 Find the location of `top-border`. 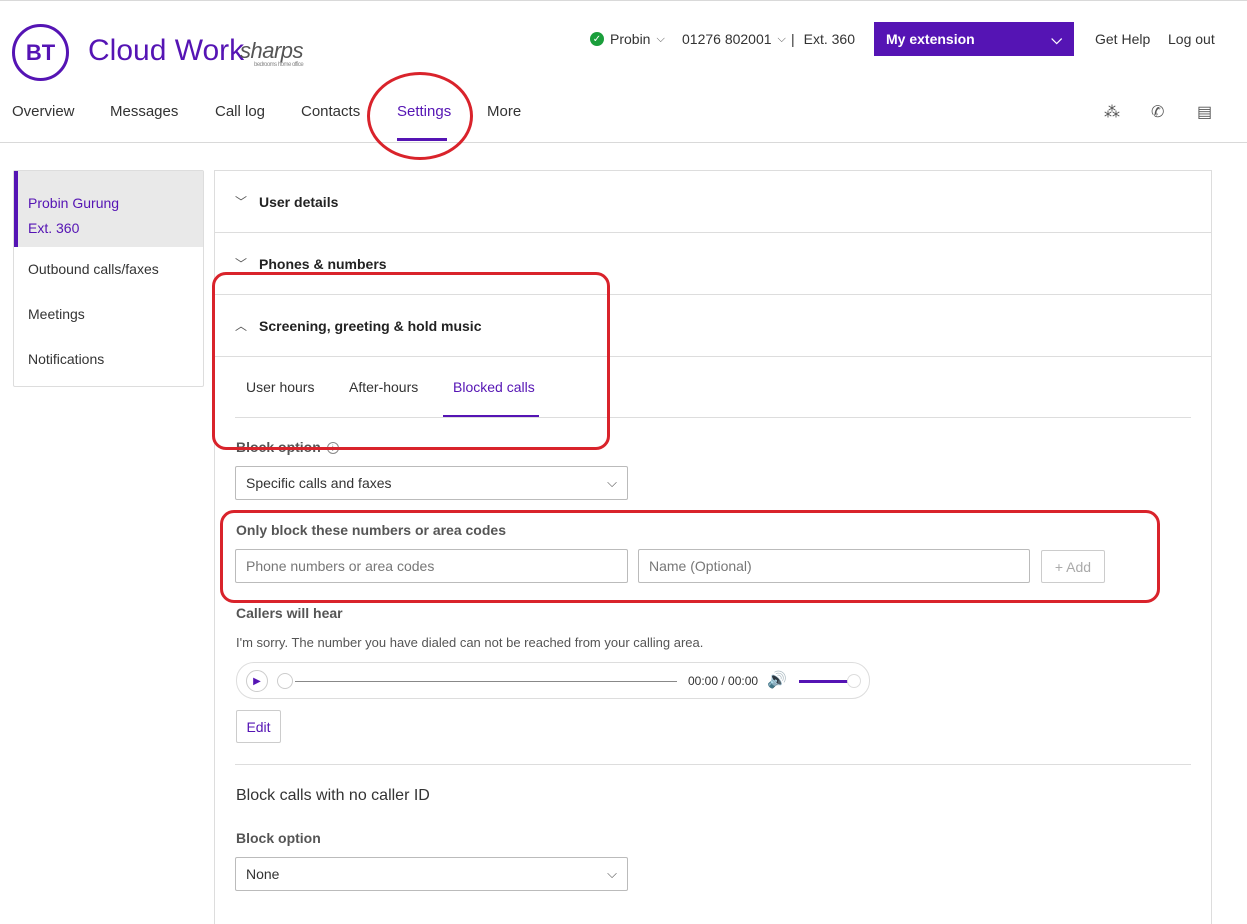

top-border is located at coordinates (623, 0).